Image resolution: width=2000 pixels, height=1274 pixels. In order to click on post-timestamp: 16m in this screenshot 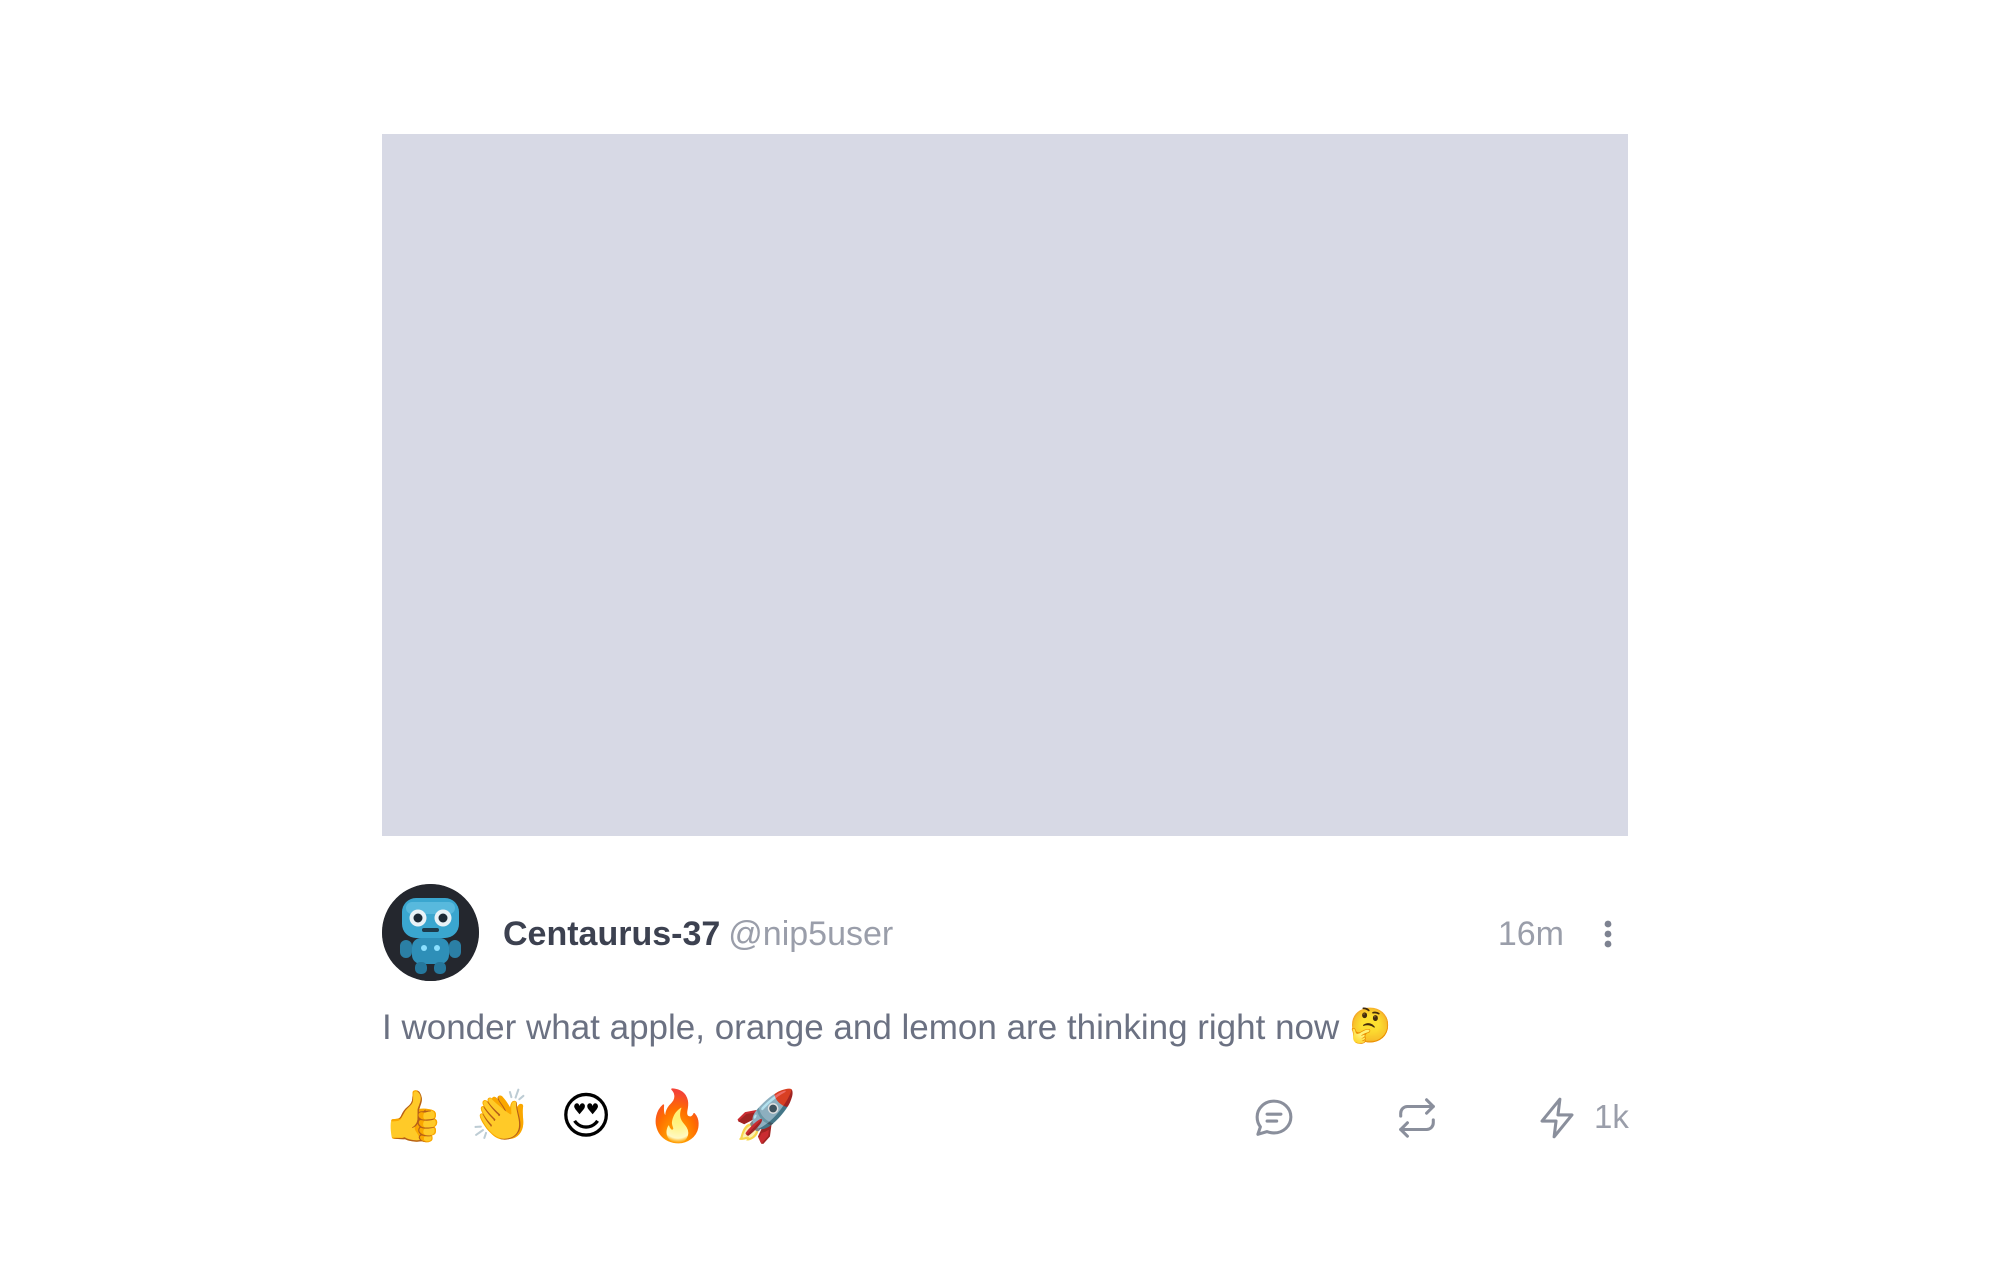, I will do `click(1531, 934)`.